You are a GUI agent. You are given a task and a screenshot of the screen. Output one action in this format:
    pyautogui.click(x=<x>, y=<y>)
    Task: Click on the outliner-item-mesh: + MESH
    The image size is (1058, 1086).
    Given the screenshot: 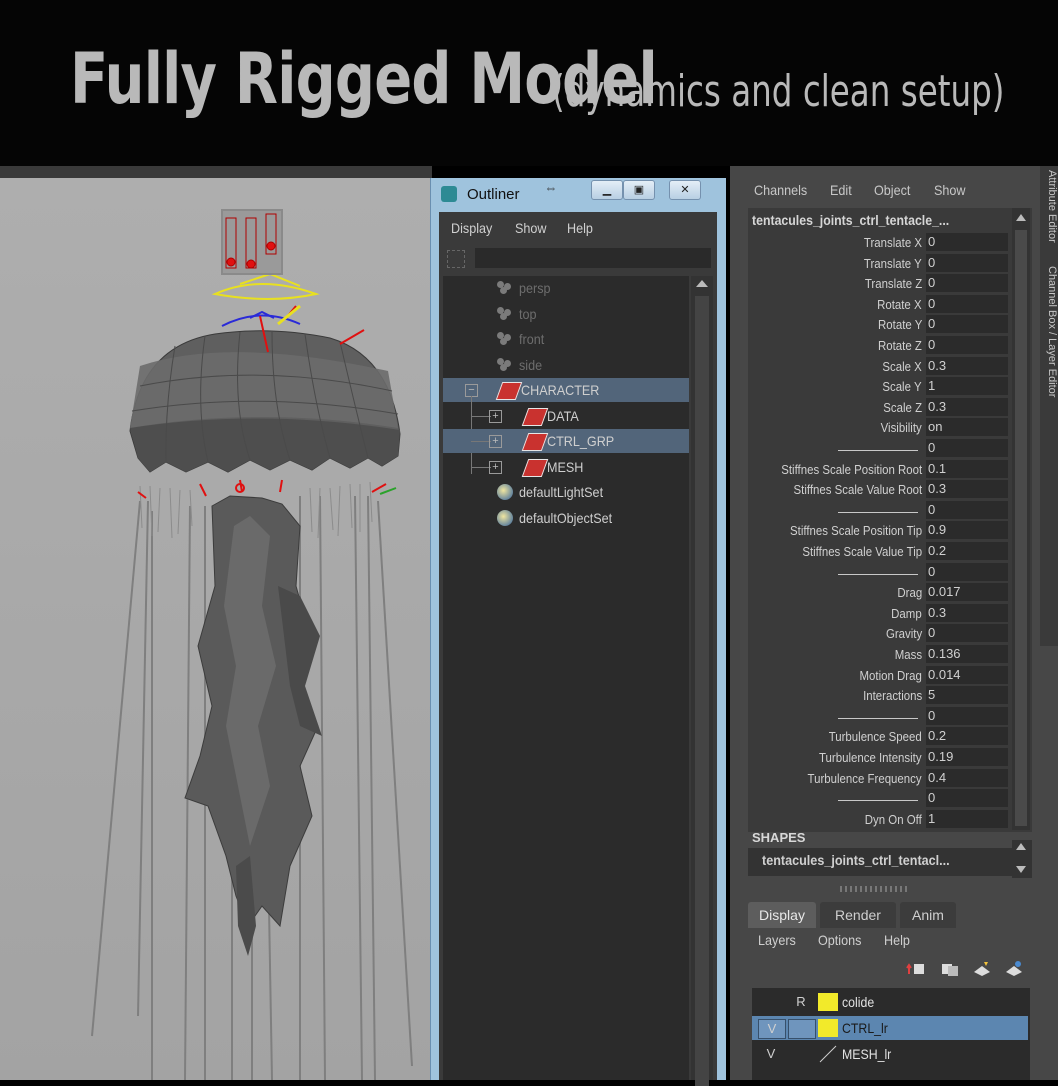 What is the action you would take?
    pyautogui.click(x=566, y=467)
    